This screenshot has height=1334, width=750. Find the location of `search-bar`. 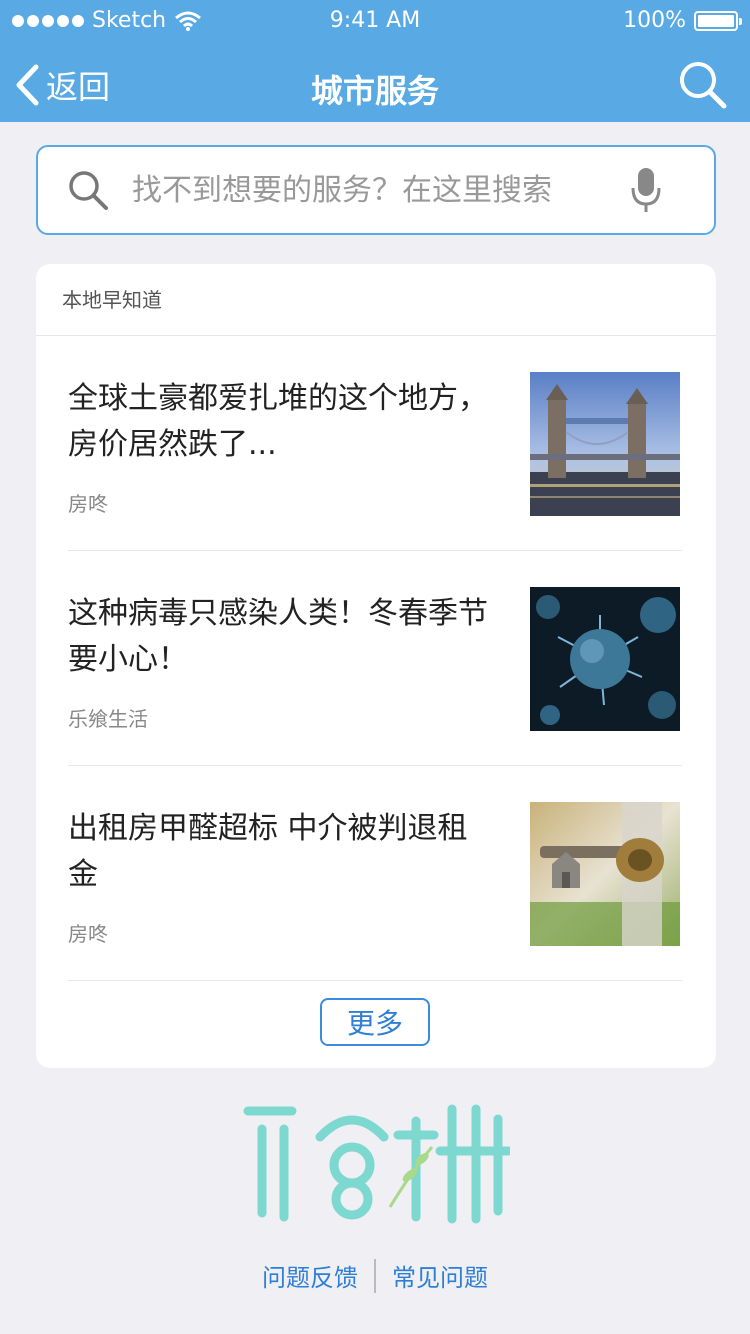

search-bar is located at coordinates (376, 190).